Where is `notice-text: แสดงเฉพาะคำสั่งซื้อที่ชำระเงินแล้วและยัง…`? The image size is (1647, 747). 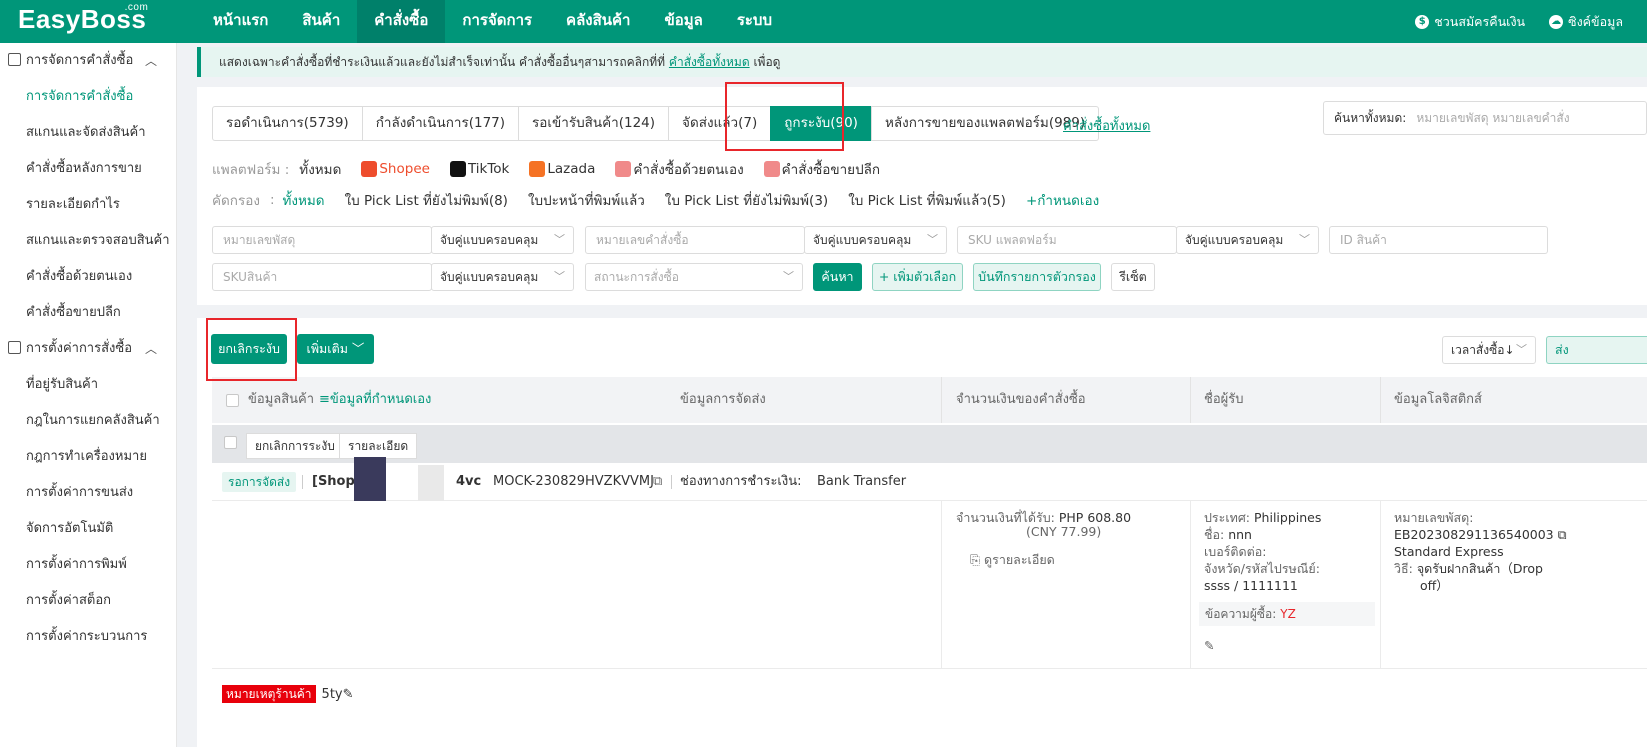
notice-text: แสดงเฉพาะคำสั่งซื้อที่ชำระเงินแล้วและยัง… is located at coordinates (442, 62).